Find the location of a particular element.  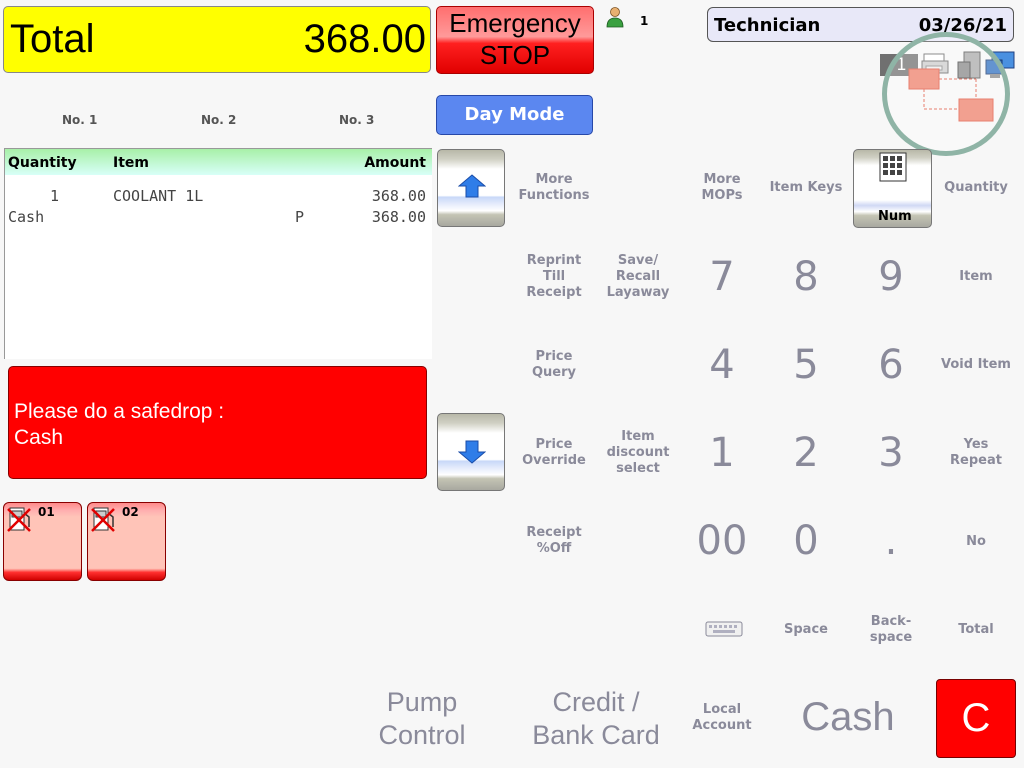

save-recall-layaway-button: Save/ Recall Layaway is located at coordinates (638, 277).